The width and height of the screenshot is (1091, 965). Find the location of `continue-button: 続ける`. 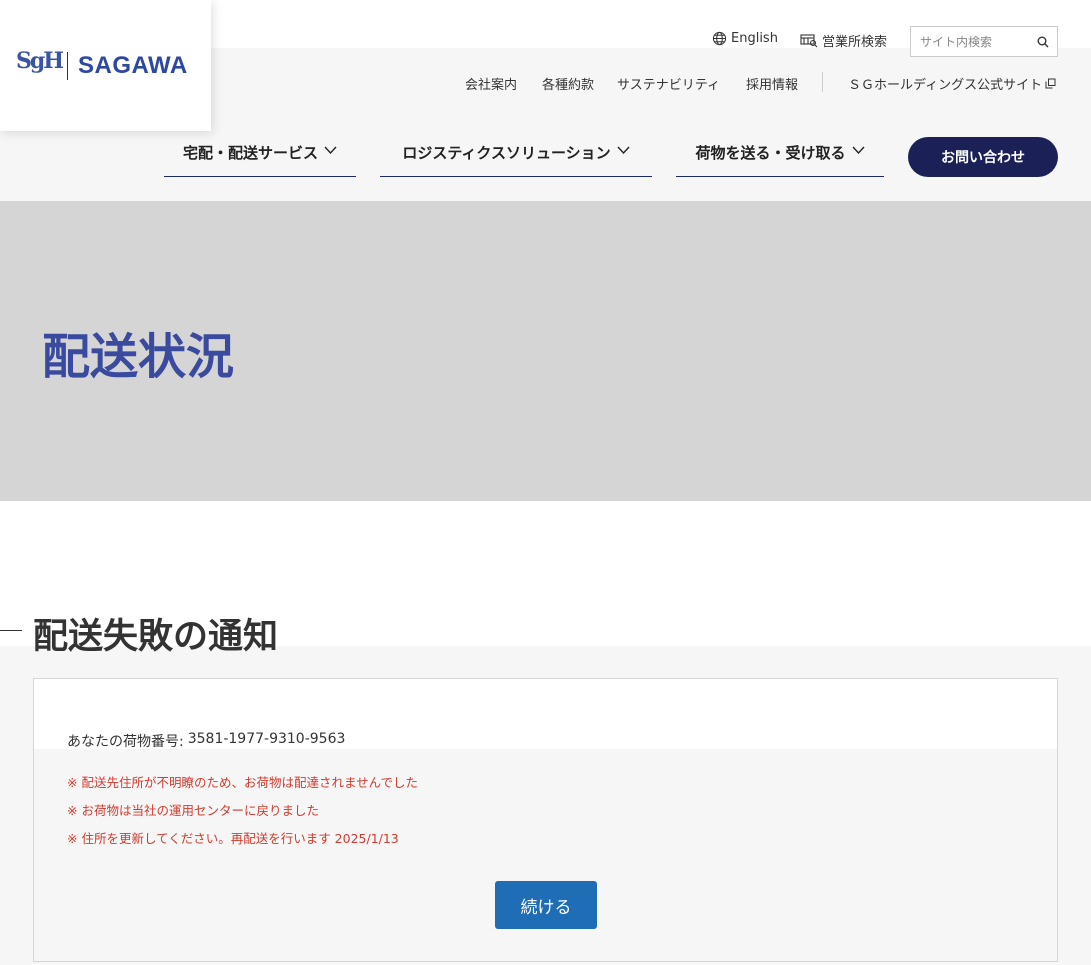

continue-button: 続ける is located at coordinates (546, 905).